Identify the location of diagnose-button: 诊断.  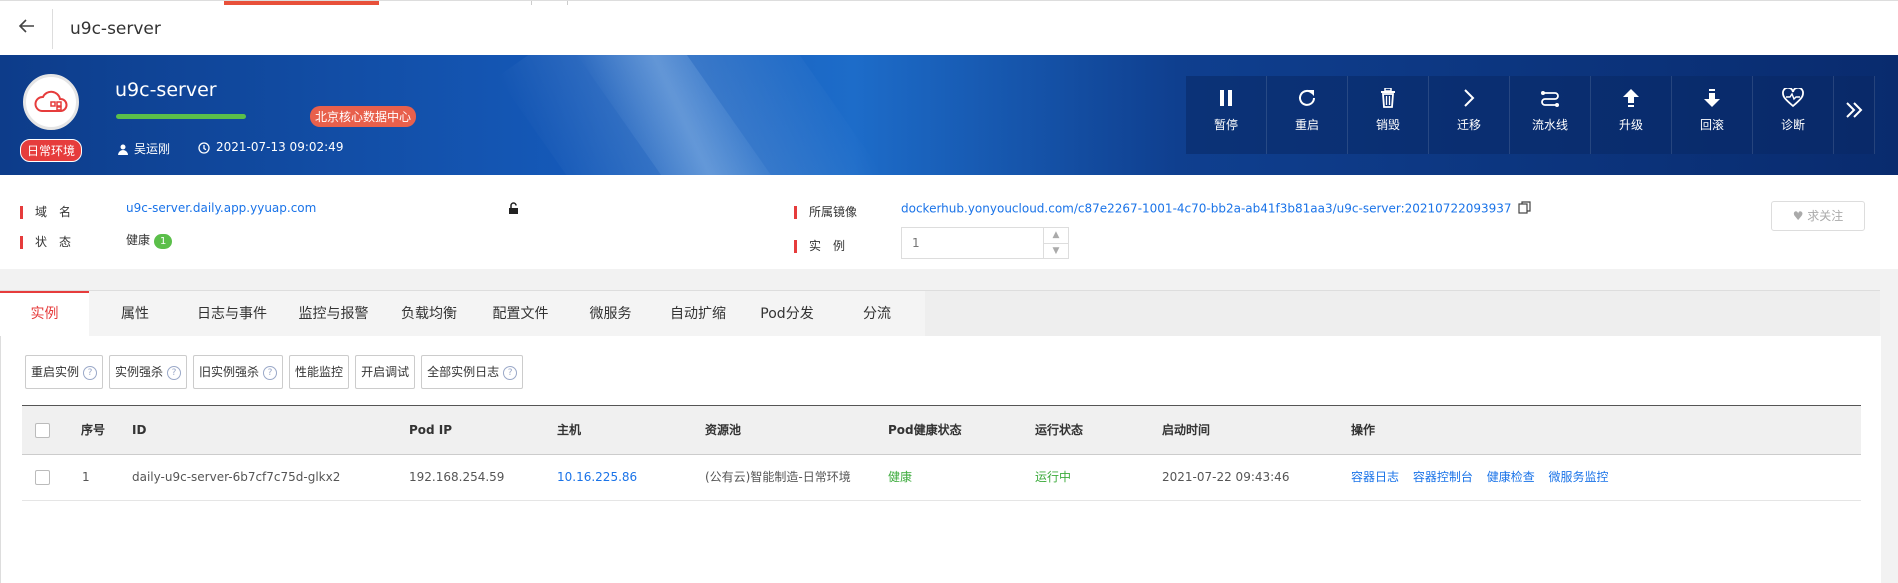
(1793, 115).